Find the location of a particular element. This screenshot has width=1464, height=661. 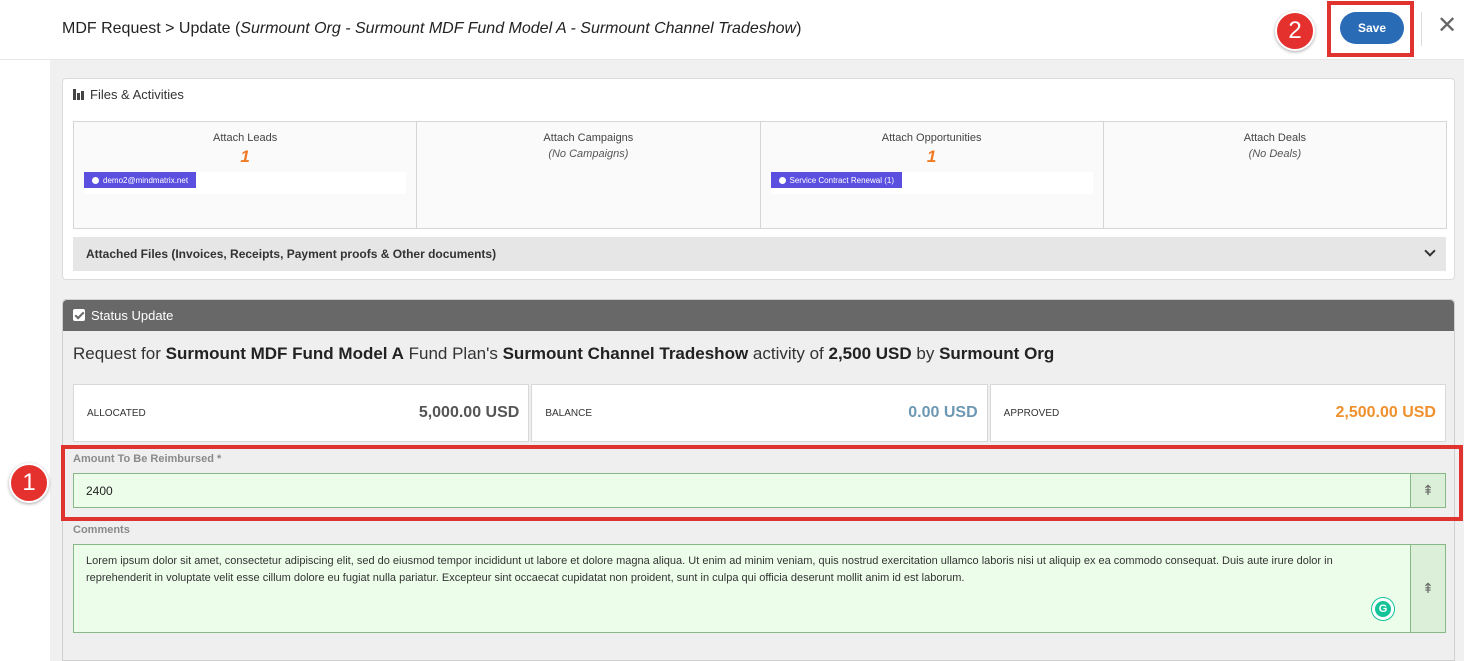

stat-allocated-value: 5,000.00 USD is located at coordinates (469, 412).